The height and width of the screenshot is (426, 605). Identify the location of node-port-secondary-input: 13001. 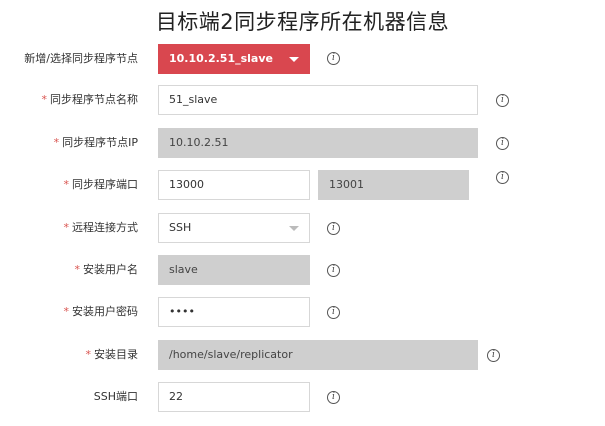
(393, 185).